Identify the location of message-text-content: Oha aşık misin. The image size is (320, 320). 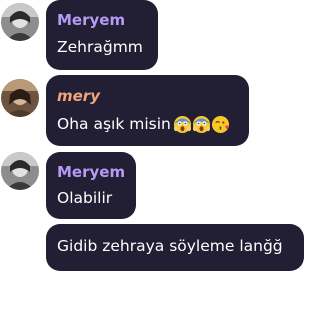
(114, 124).